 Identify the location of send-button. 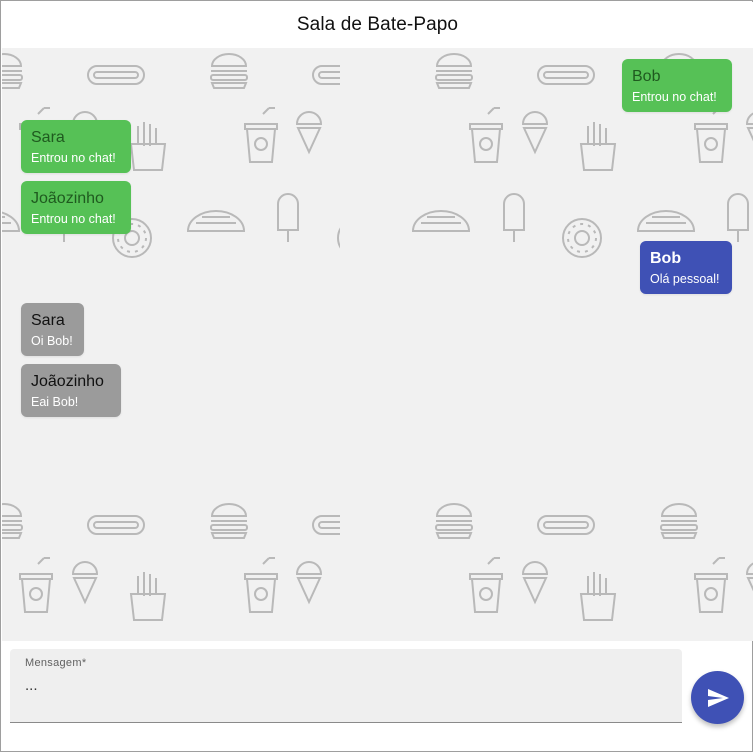
(717, 697).